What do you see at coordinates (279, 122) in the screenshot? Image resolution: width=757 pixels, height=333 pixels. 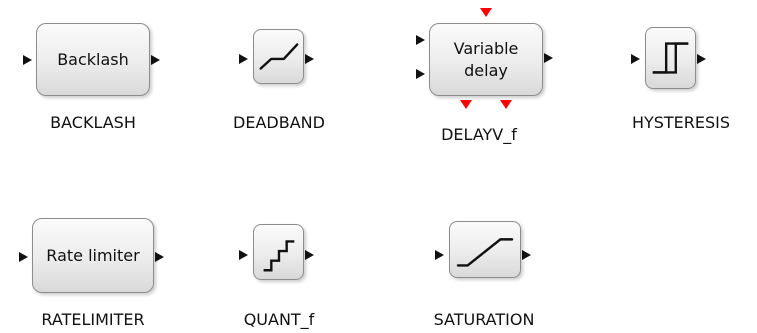 I see `deadband-label: DEADBAND` at bounding box center [279, 122].